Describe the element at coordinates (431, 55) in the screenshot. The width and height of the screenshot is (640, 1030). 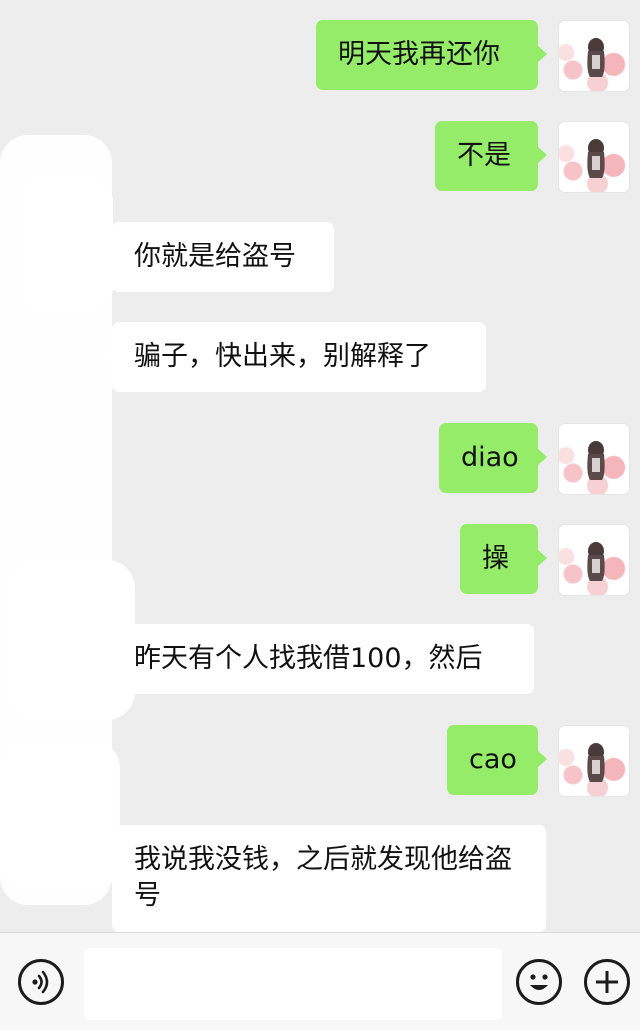
I see `sent-message-bubble: 明天我再还你` at that location.